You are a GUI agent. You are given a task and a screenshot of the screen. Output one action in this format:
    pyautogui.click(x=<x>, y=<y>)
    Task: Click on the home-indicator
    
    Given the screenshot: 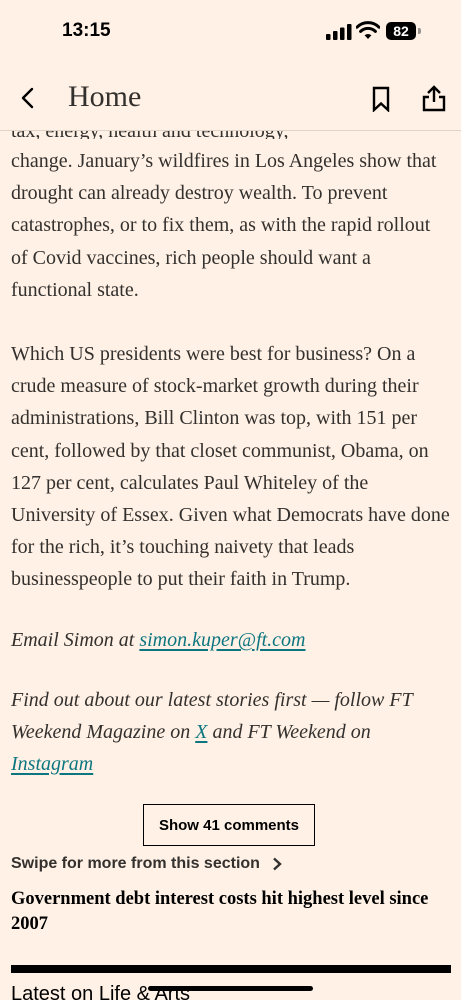 What is the action you would take?
    pyautogui.click(x=230, y=988)
    